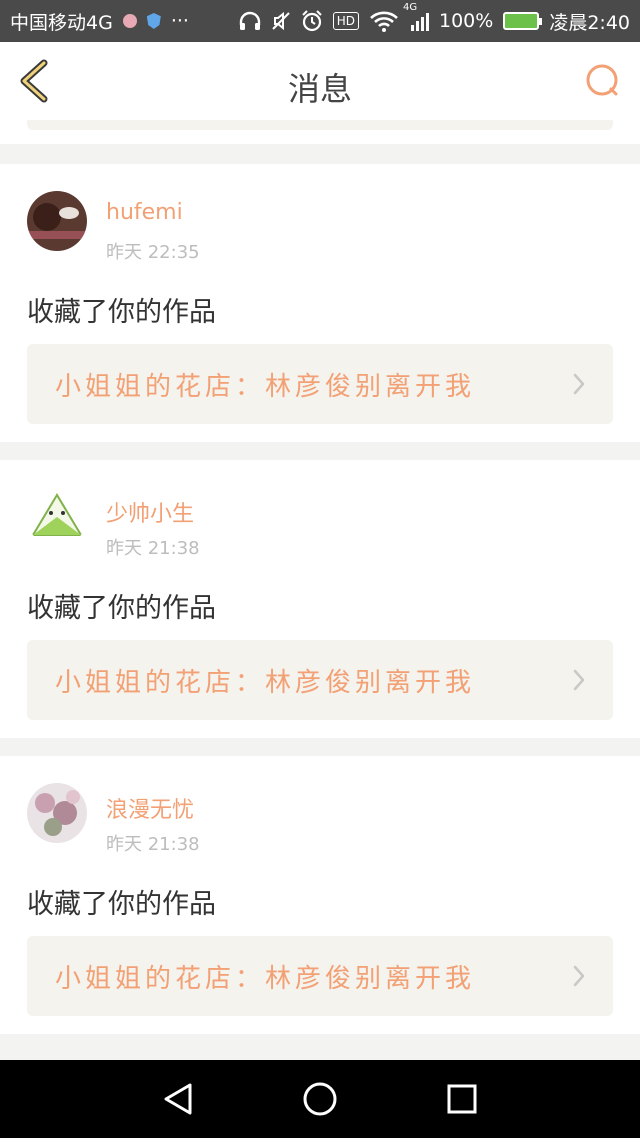  What do you see at coordinates (129, 21) in the screenshot?
I see `app-notification-icon` at bounding box center [129, 21].